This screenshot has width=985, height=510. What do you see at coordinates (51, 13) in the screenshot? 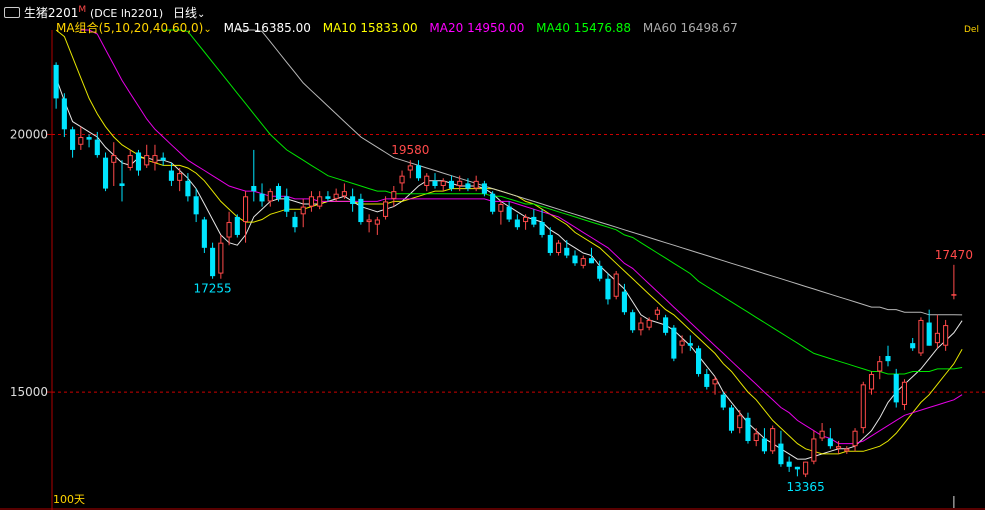
I see `symbol-name: 生猪2201` at bounding box center [51, 13].